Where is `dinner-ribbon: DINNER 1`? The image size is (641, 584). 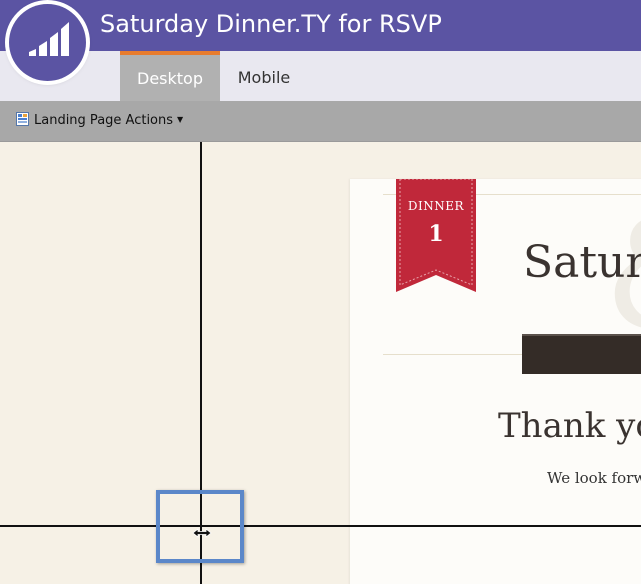
dinner-ribbon: DINNER 1 is located at coordinates (436, 236).